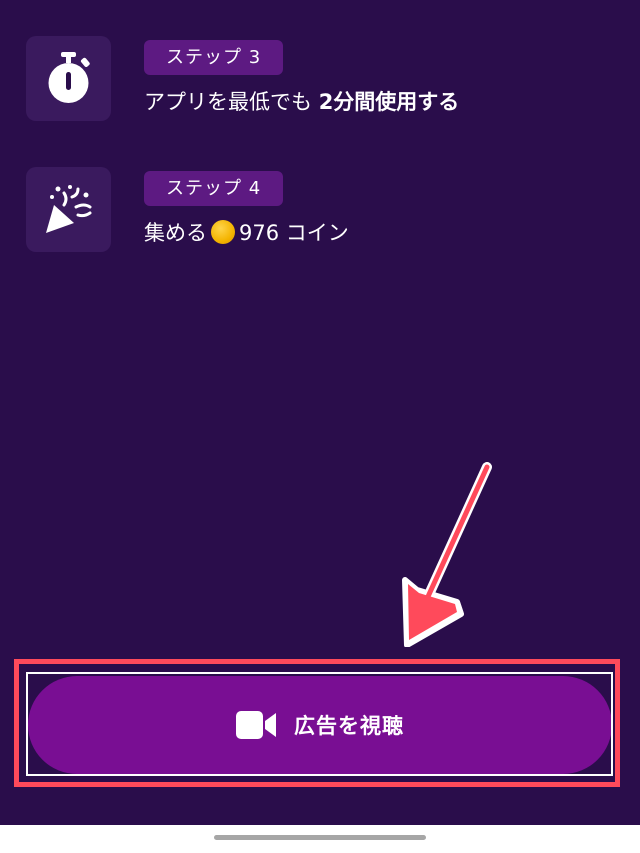  I want to click on watch-ad-button: 広告を視聴, so click(320, 725).